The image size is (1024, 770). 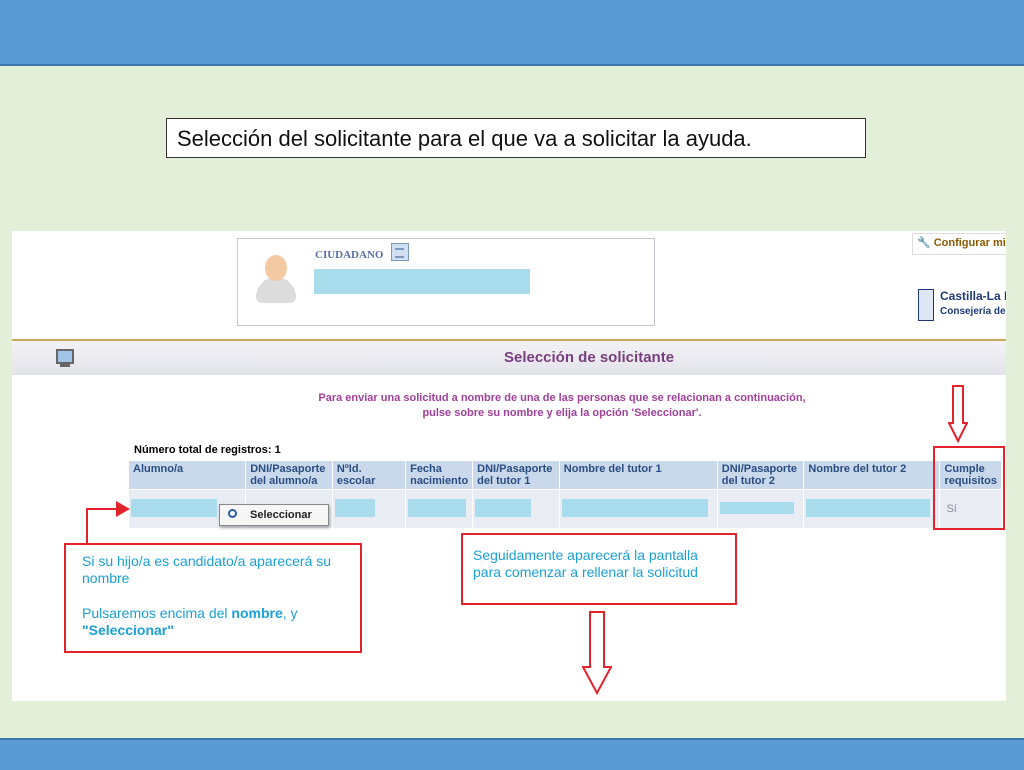 What do you see at coordinates (439, 475) in the screenshot?
I see `col-fecha-nacimiento: Fecha nacimiento` at bounding box center [439, 475].